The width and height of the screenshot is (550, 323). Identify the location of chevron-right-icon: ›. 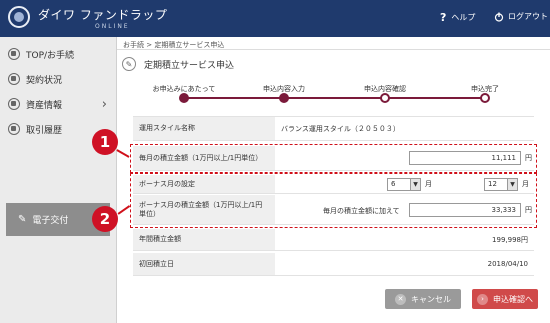
(104, 104).